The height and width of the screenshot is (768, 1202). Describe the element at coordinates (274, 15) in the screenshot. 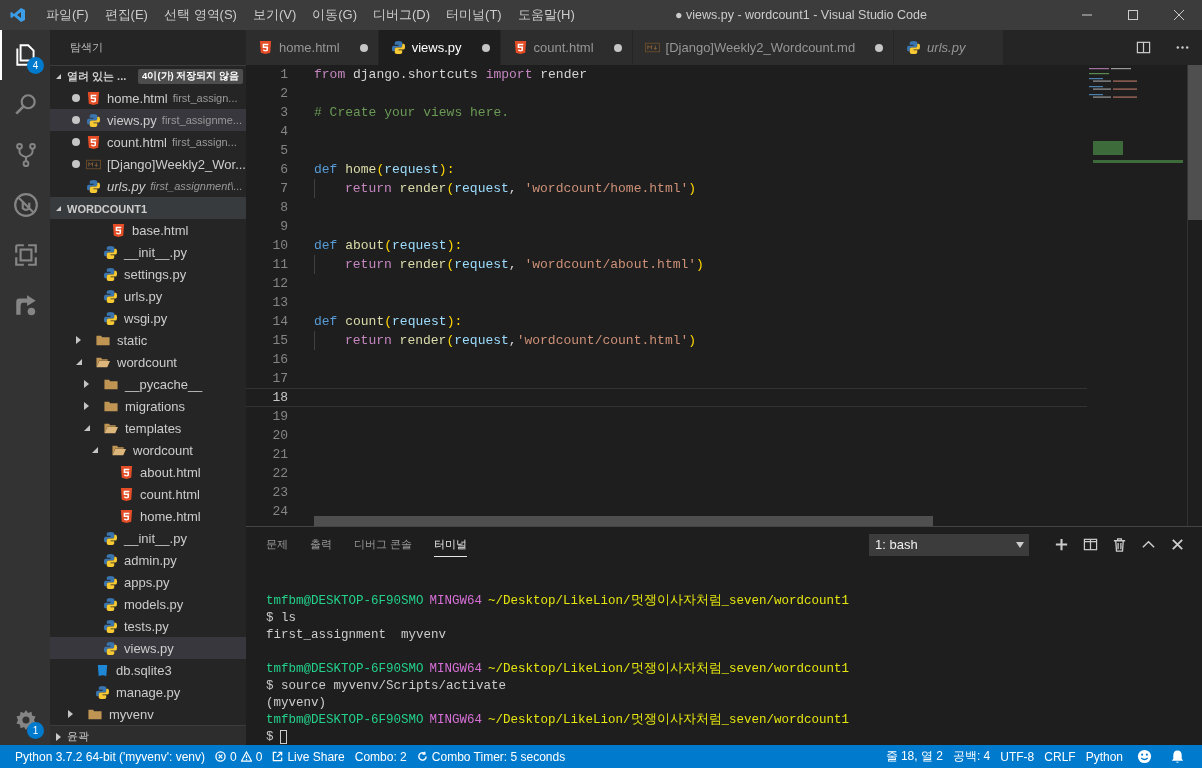

I see `menu-item: 보기(V)` at that location.